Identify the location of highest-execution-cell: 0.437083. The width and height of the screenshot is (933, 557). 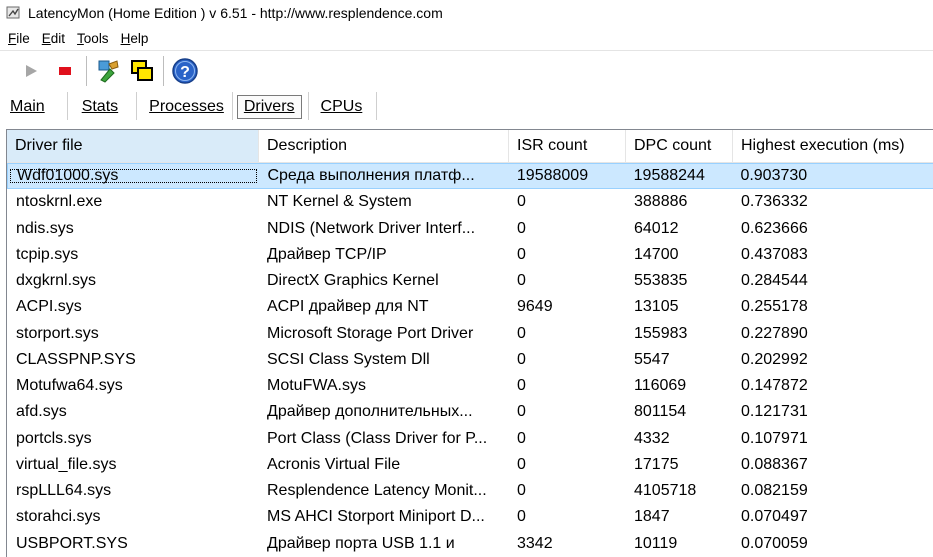
(774, 254).